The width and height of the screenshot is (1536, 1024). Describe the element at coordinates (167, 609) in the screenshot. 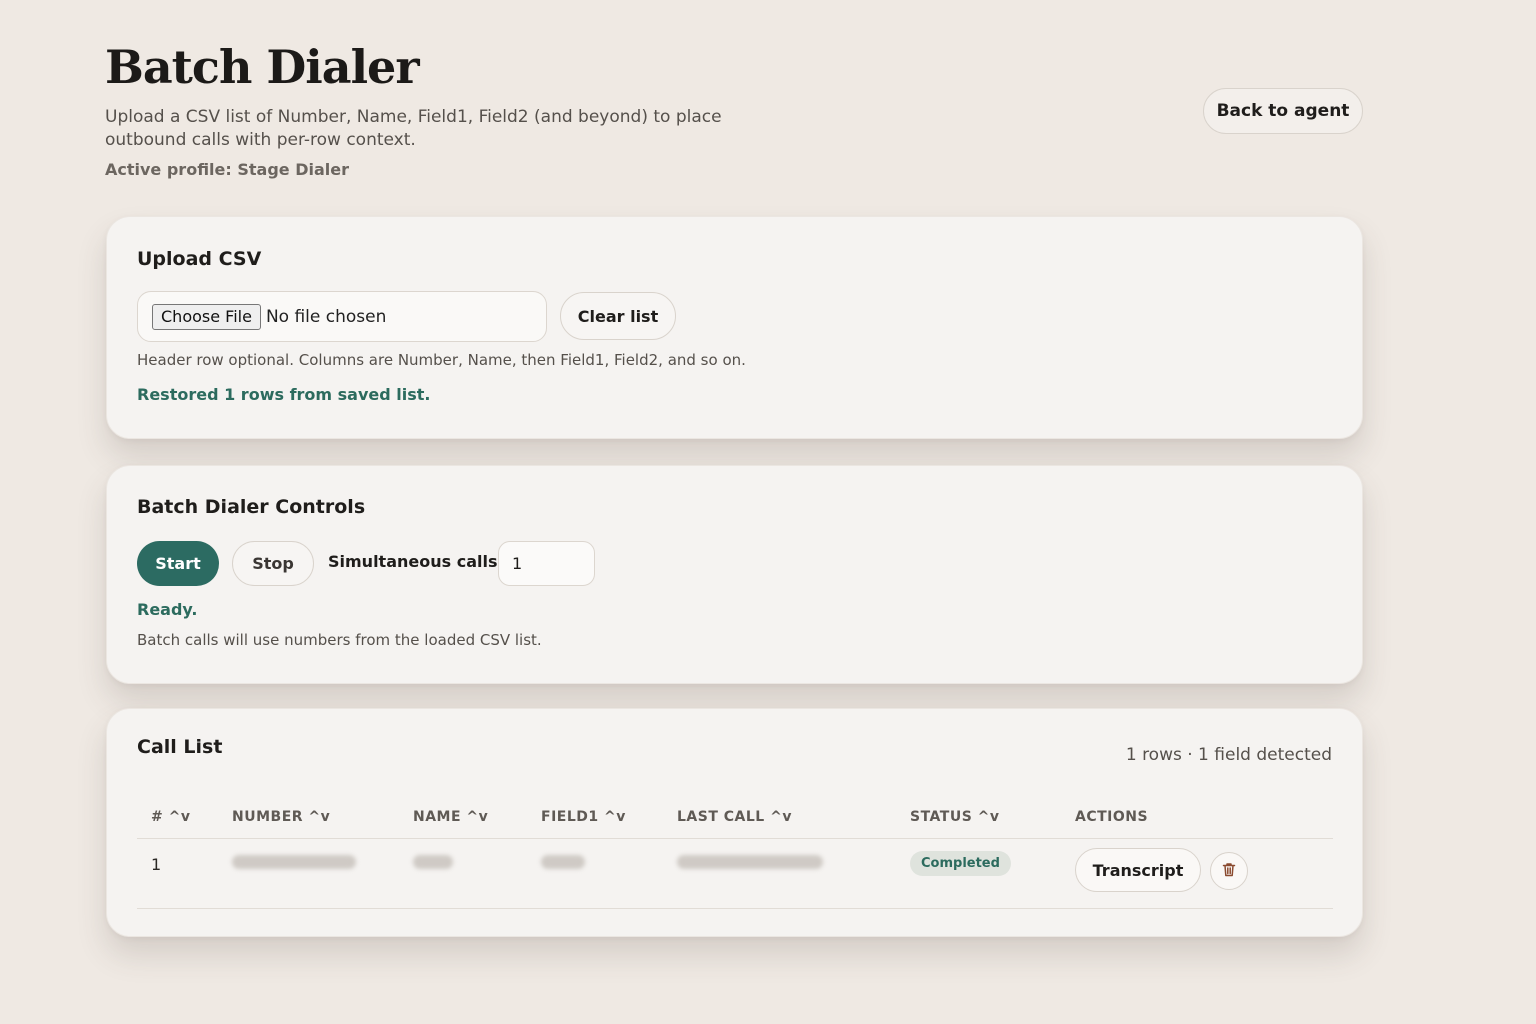

I see `controls-status-message: Ready.` at that location.